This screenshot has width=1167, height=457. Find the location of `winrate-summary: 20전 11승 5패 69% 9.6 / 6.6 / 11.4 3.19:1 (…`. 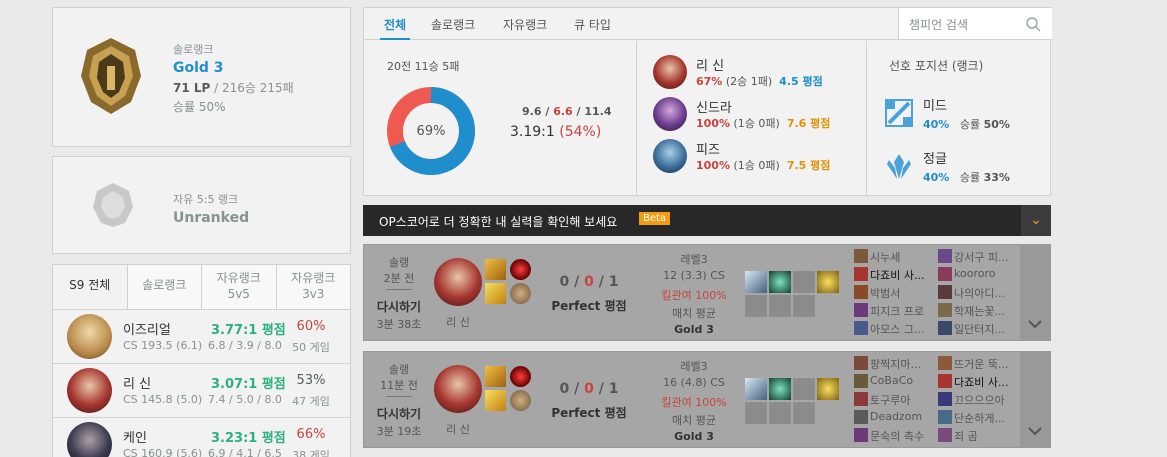

winrate-summary: 20전 11승 5패 69% 9.6 / 6.6 / 11.4 3.19:1 (… is located at coordinates (500, 118).